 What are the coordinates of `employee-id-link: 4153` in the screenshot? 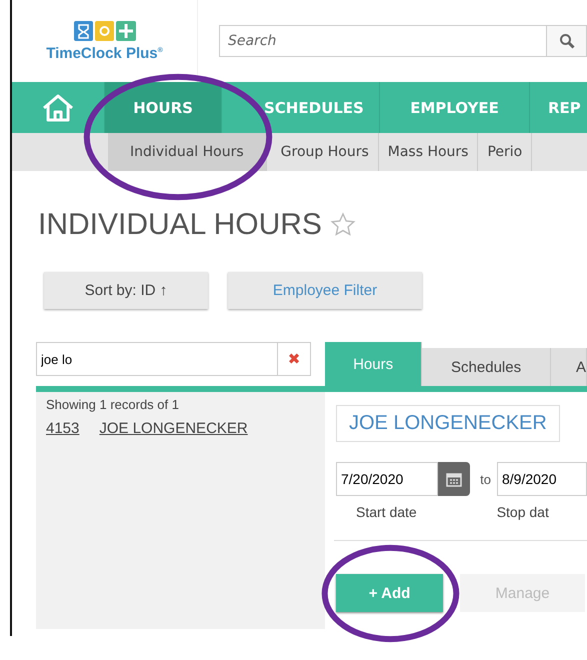 It's located at (63, 428).